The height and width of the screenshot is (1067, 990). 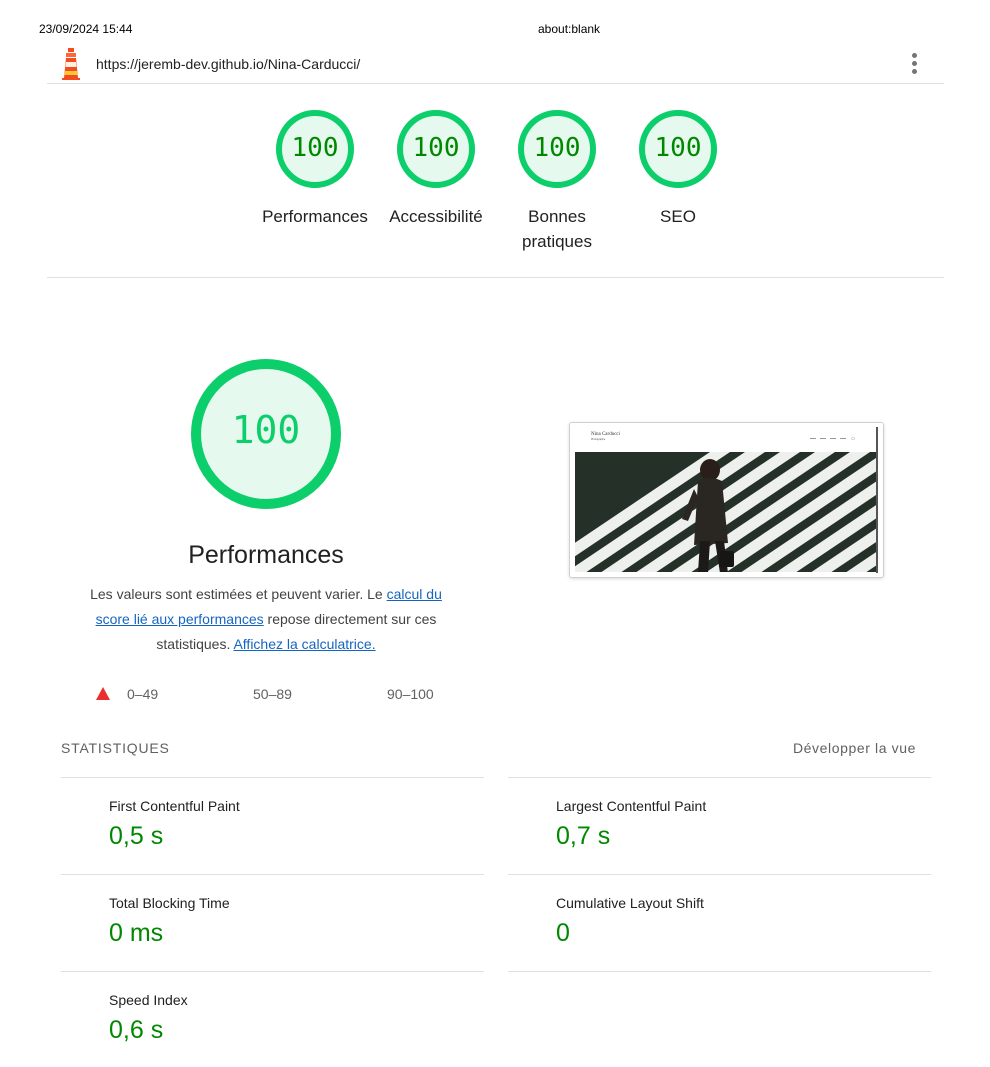 What do you see at coordinates (71, 64) in the screenshot?
I see `lighthouse-icon` at bounding box center [71, 64].